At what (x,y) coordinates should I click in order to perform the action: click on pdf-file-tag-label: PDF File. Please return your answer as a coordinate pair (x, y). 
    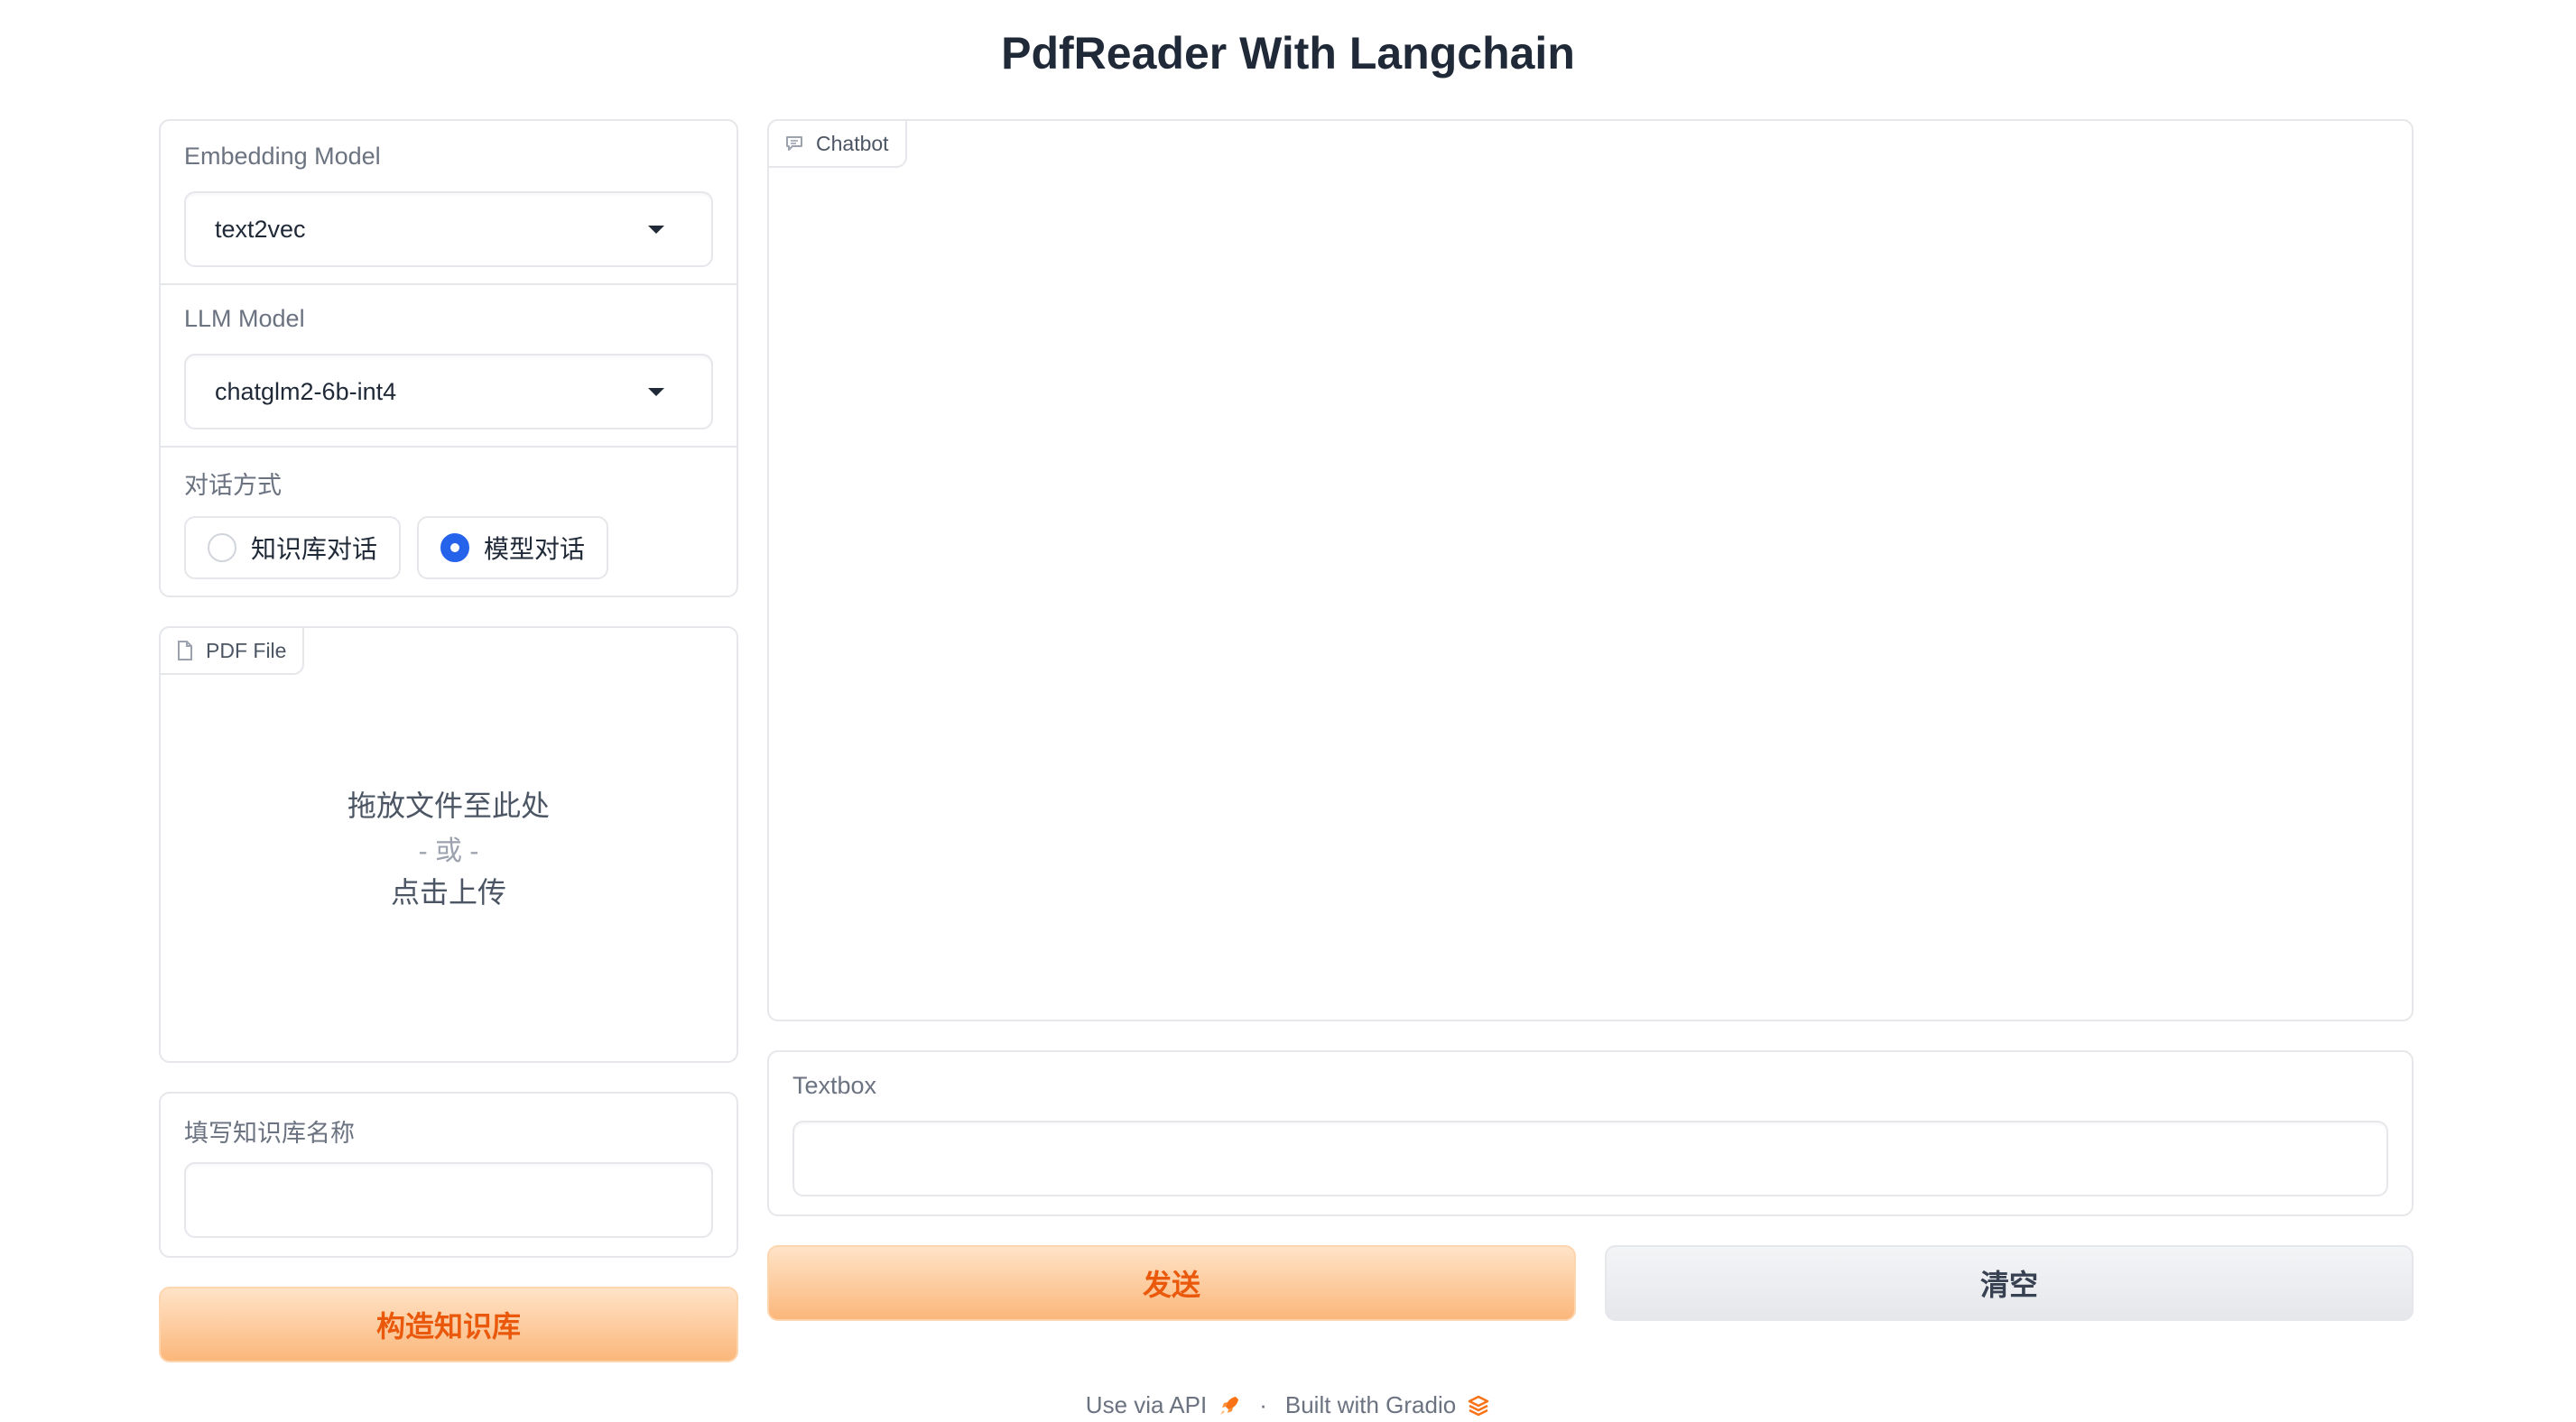
    Looking at the image, I should click on (246, 650).